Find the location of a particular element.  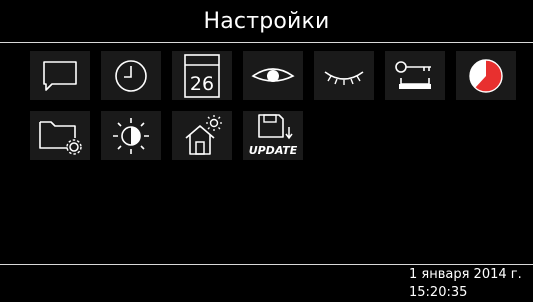

eye-open-tile is located at coordinates (273, 75).